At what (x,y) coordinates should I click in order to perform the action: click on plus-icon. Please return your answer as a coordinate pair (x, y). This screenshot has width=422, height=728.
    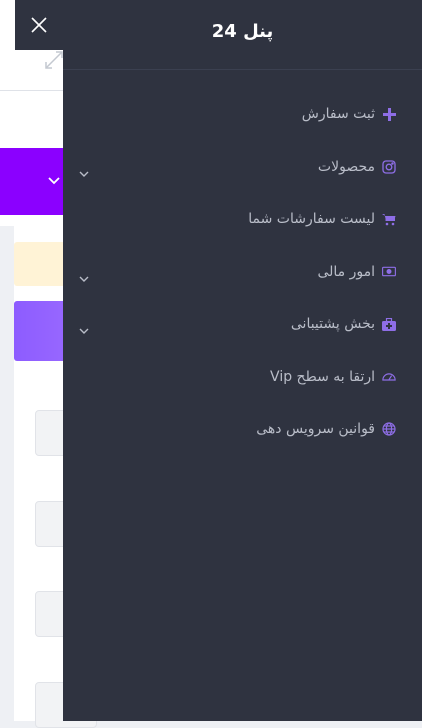
    Looking at the image, I should click on (389, 114).